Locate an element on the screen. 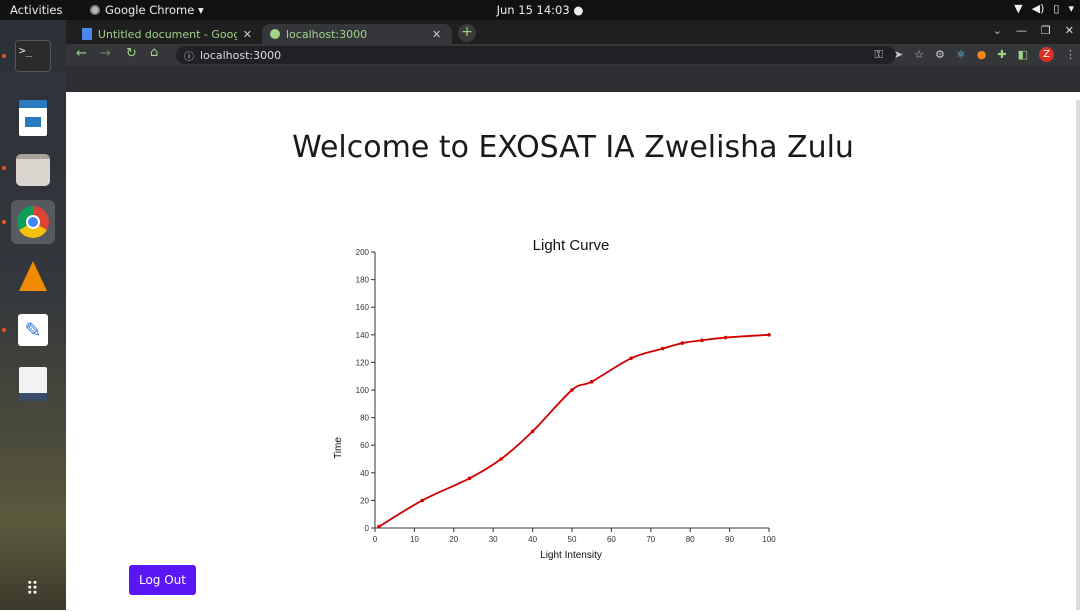  tab-localhost: localhost:3000 ✕ is located at coordinates (357, 34).